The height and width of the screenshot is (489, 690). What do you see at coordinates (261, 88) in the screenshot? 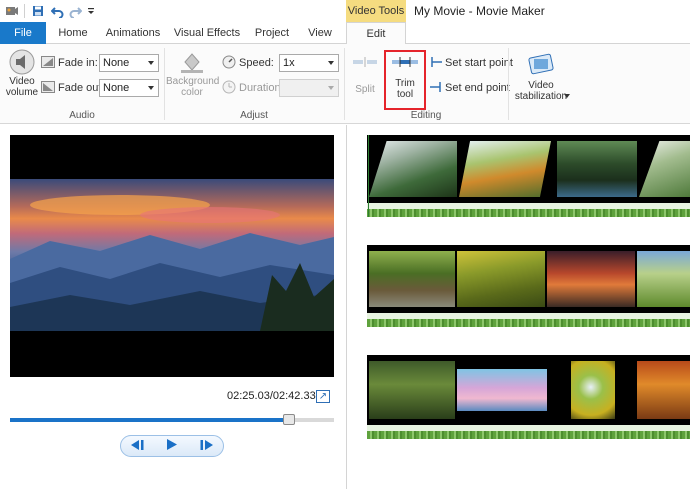
I see `duration-label: Duration:` at bounding box center [261, 88].